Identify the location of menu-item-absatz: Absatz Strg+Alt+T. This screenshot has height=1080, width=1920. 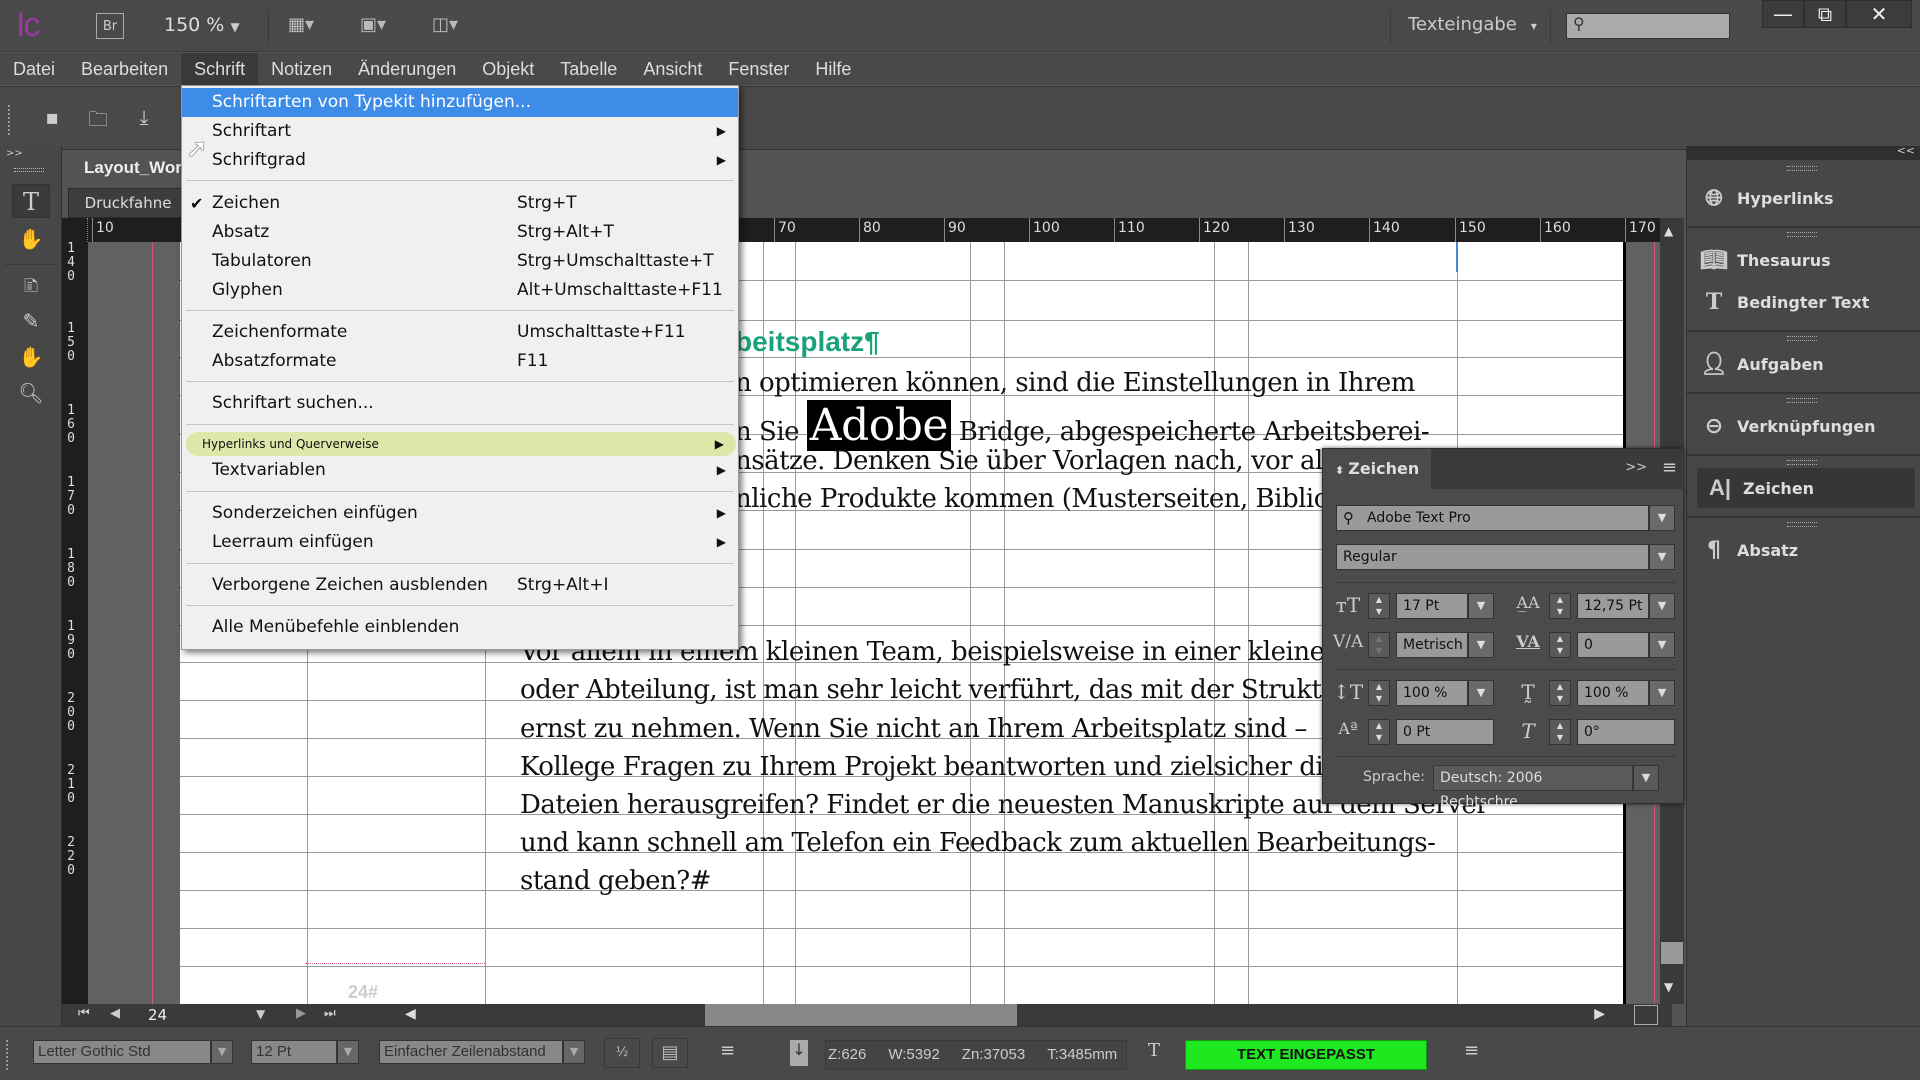
(460, 232).